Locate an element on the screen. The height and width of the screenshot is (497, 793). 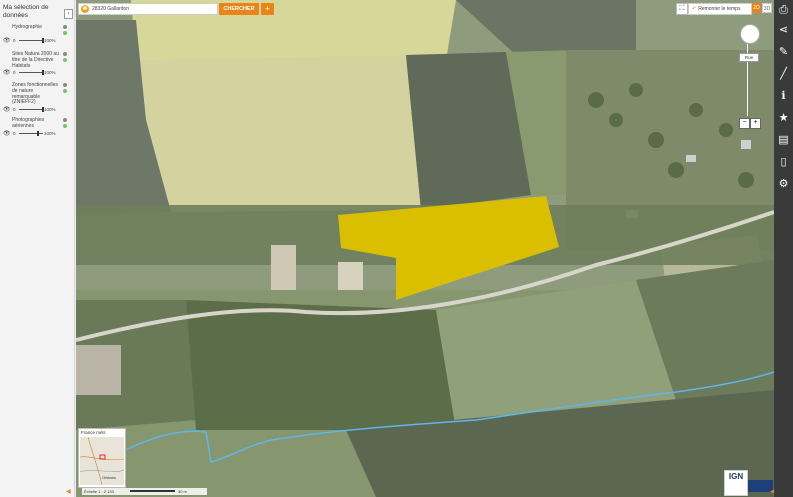
layer-name: Photographies aériennes is located at coordinates (28, 123).